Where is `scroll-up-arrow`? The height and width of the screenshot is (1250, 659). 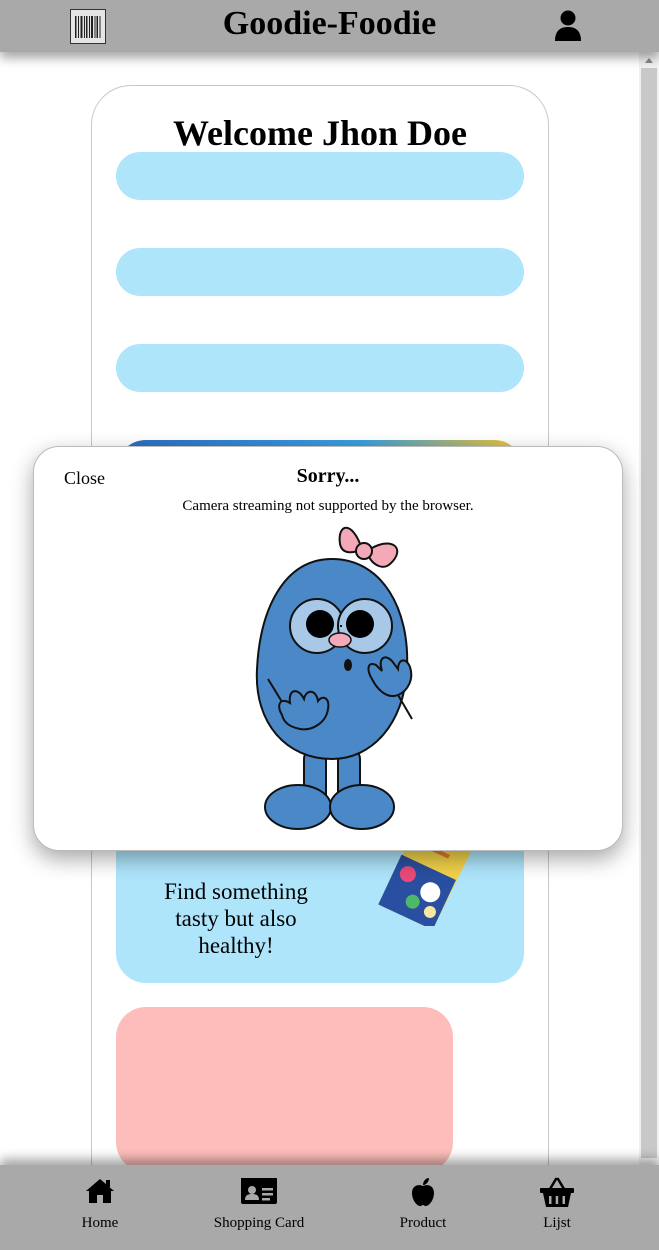 scroll-up-arrow is located at coordinates (649, 60).